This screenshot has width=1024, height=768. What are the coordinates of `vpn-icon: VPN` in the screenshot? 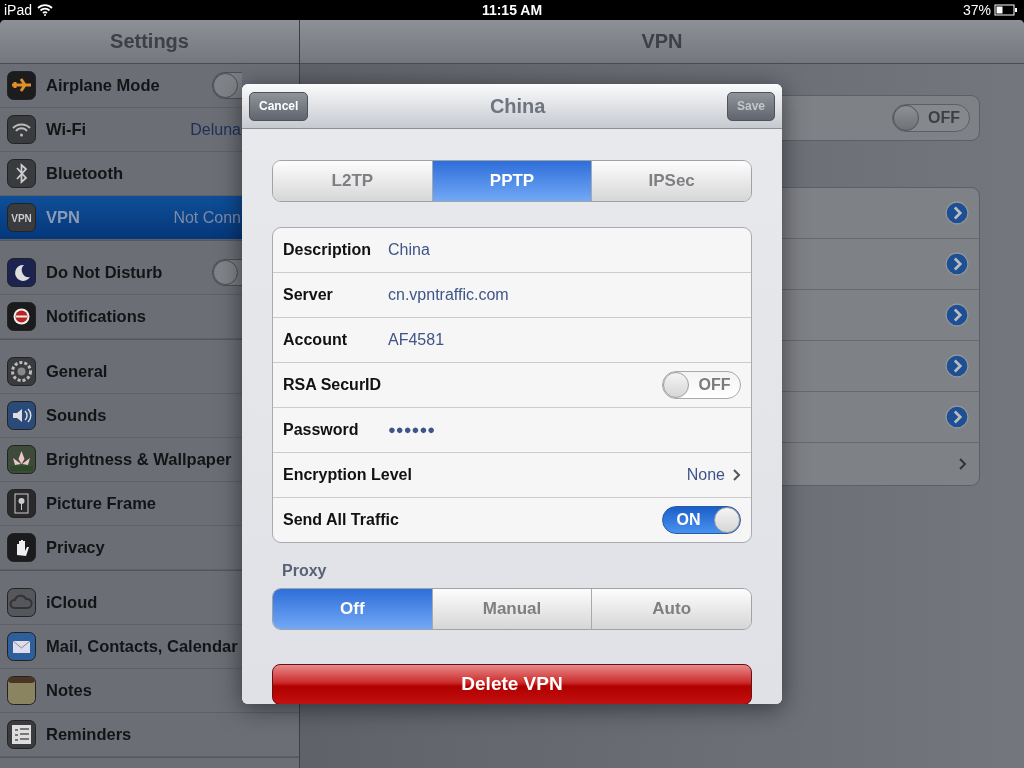 It's located at (21, 217).